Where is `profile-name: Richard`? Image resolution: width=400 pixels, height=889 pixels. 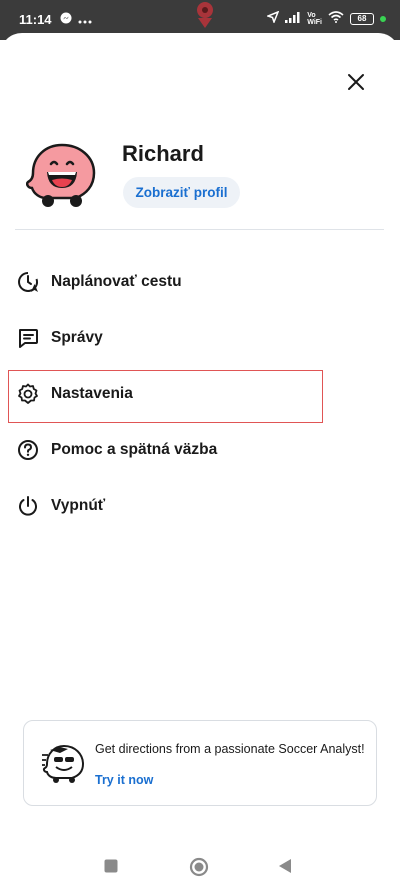
profile-name: Richard is located at coordinates (163, 153).